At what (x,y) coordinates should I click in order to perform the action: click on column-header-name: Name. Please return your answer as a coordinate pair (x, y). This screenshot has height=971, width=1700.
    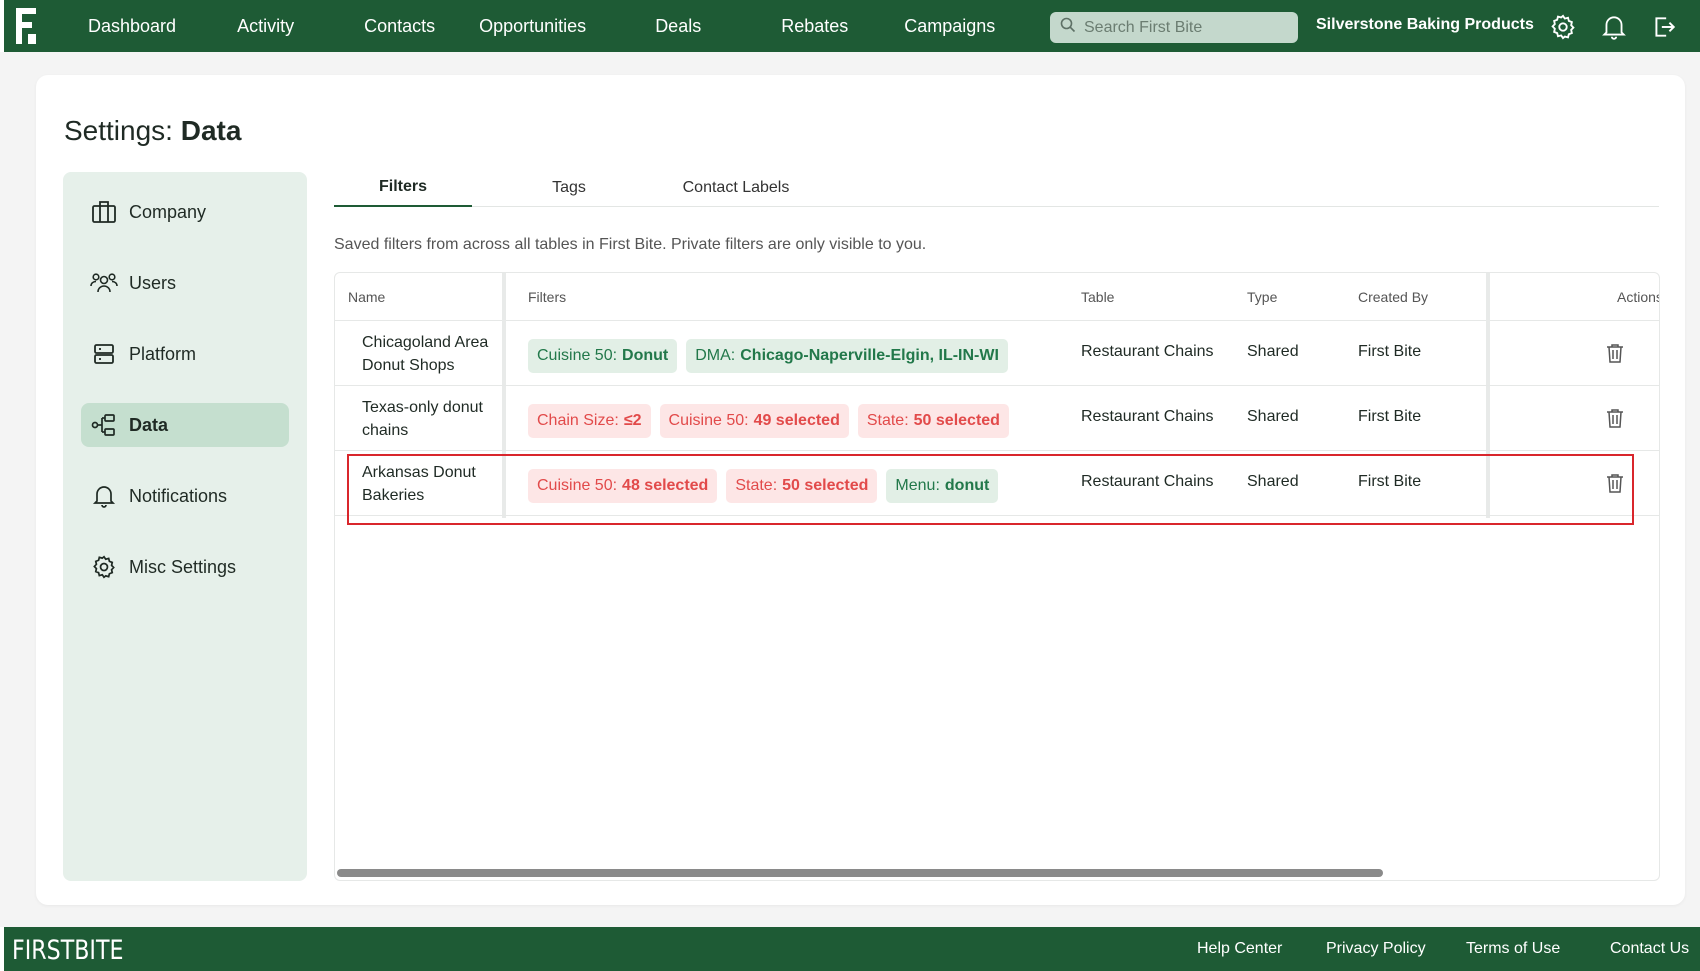
    Looking at the image, I should click on (366, 297).